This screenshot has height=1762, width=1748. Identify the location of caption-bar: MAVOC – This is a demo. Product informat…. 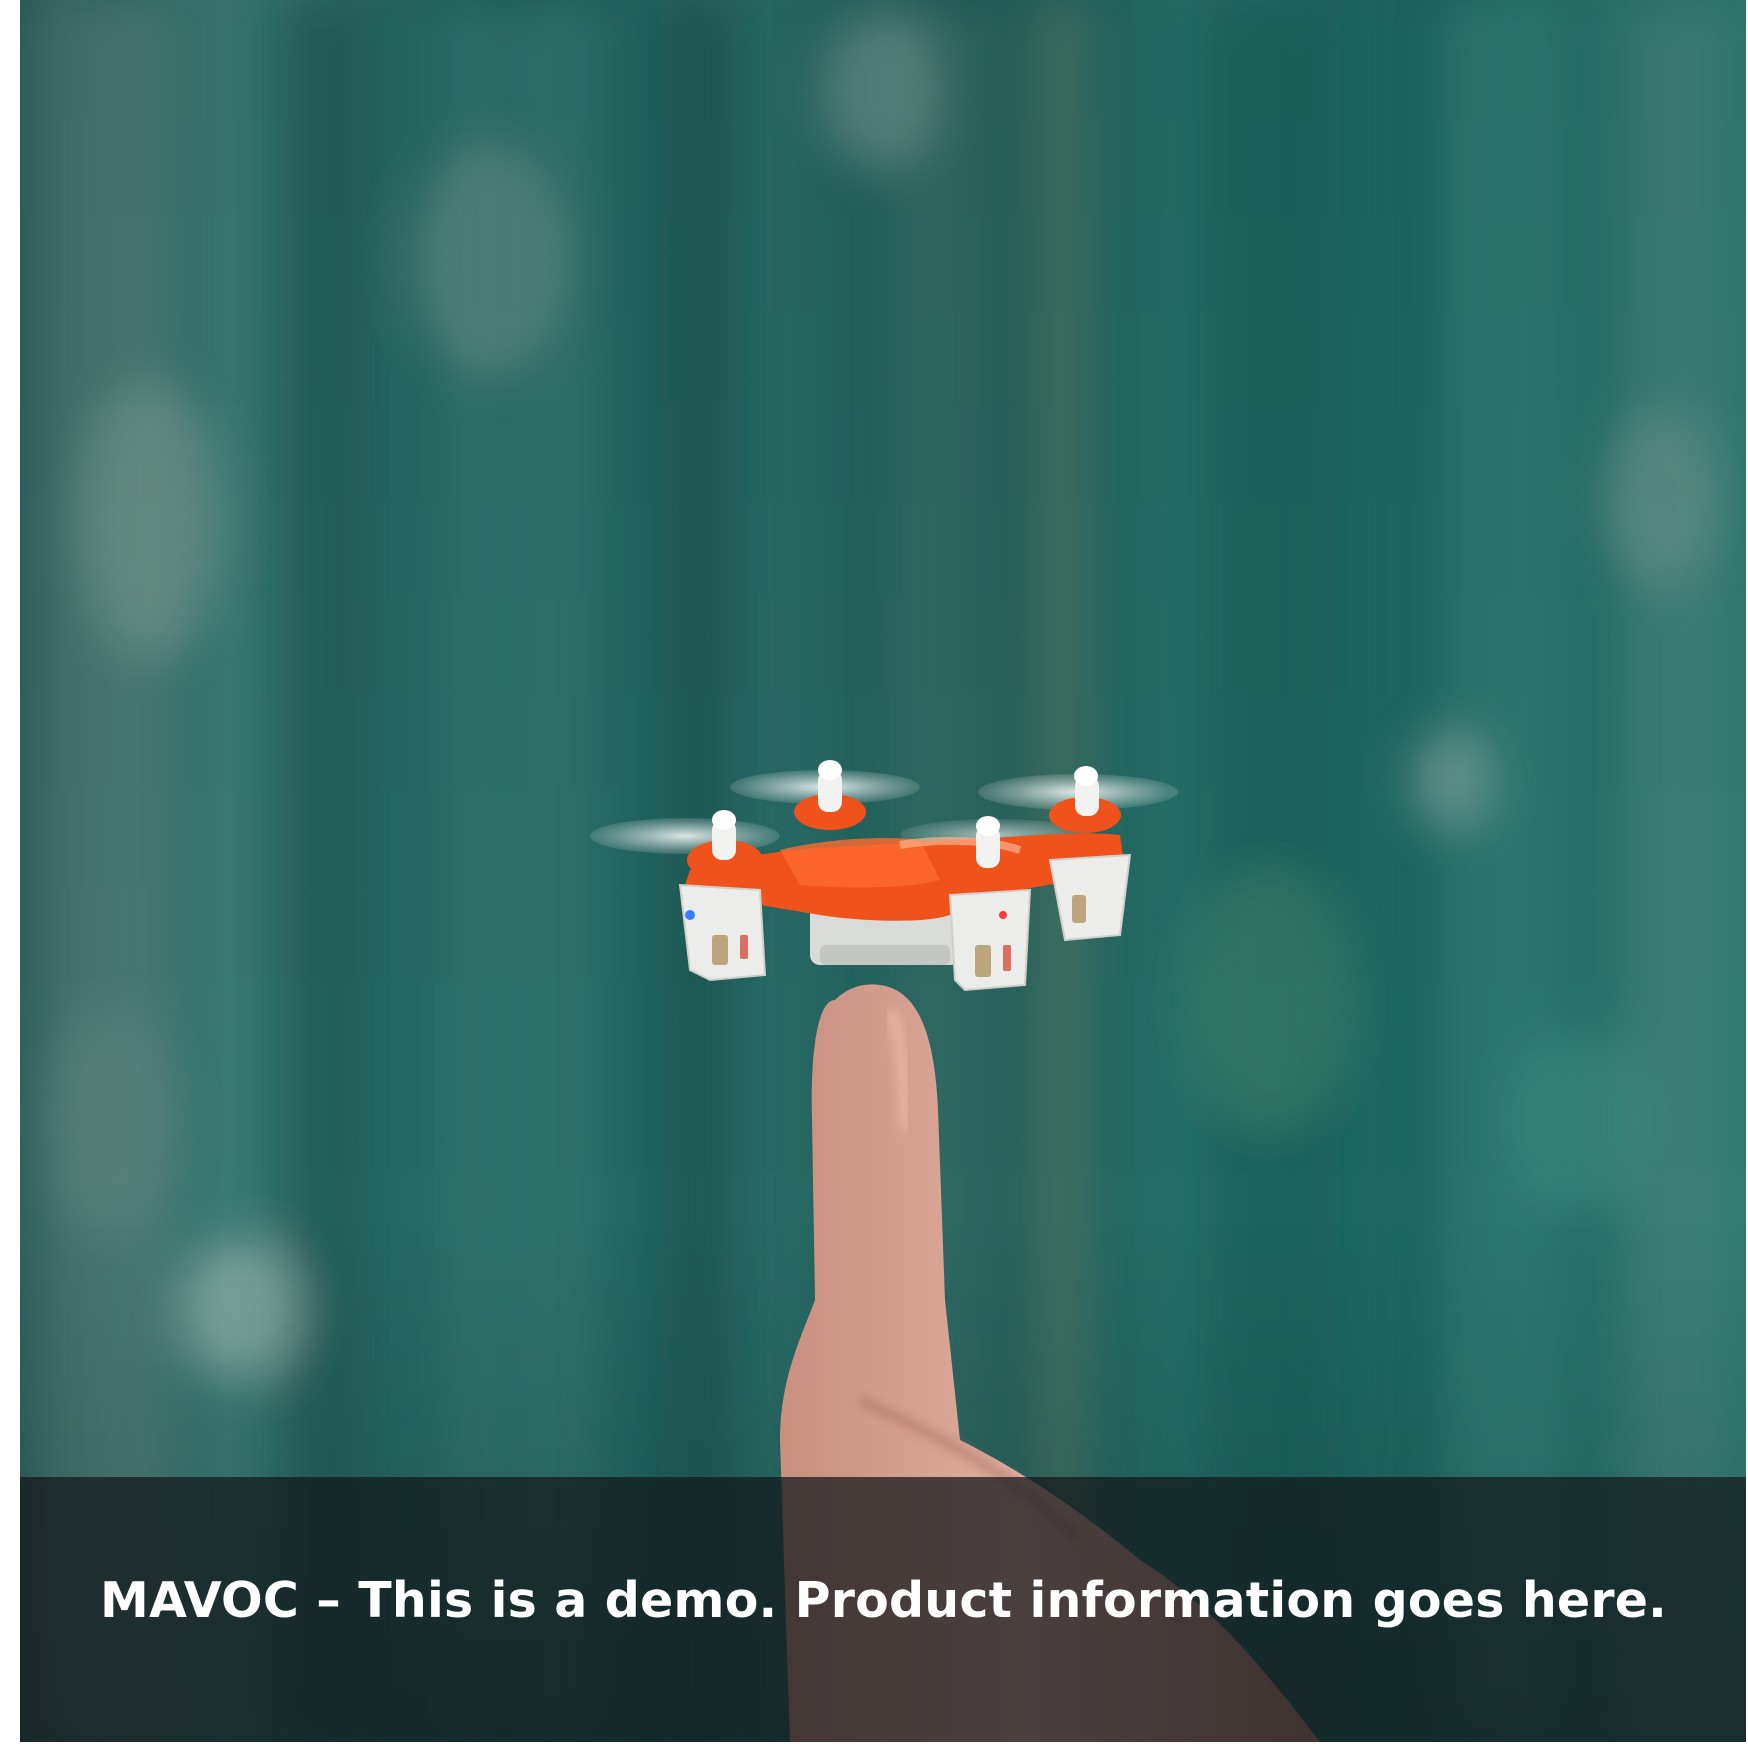
(883, 1609).